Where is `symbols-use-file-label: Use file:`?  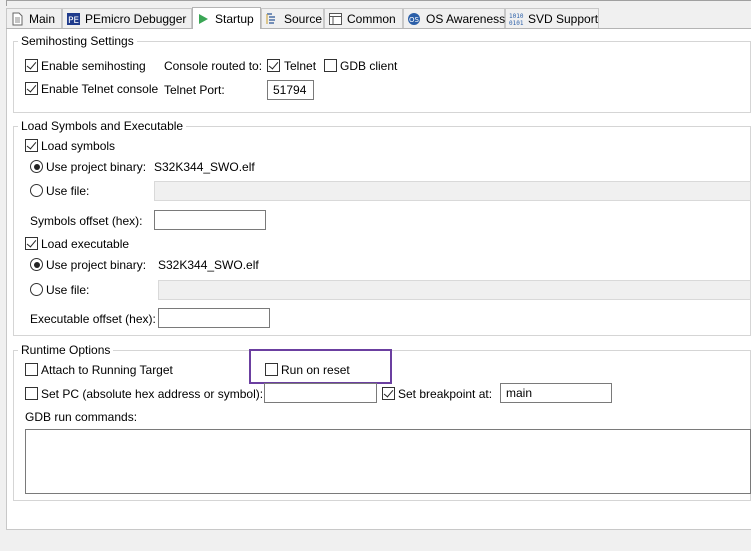 symbols-use-file-label: Use file: is located at coordinates (68, 191).